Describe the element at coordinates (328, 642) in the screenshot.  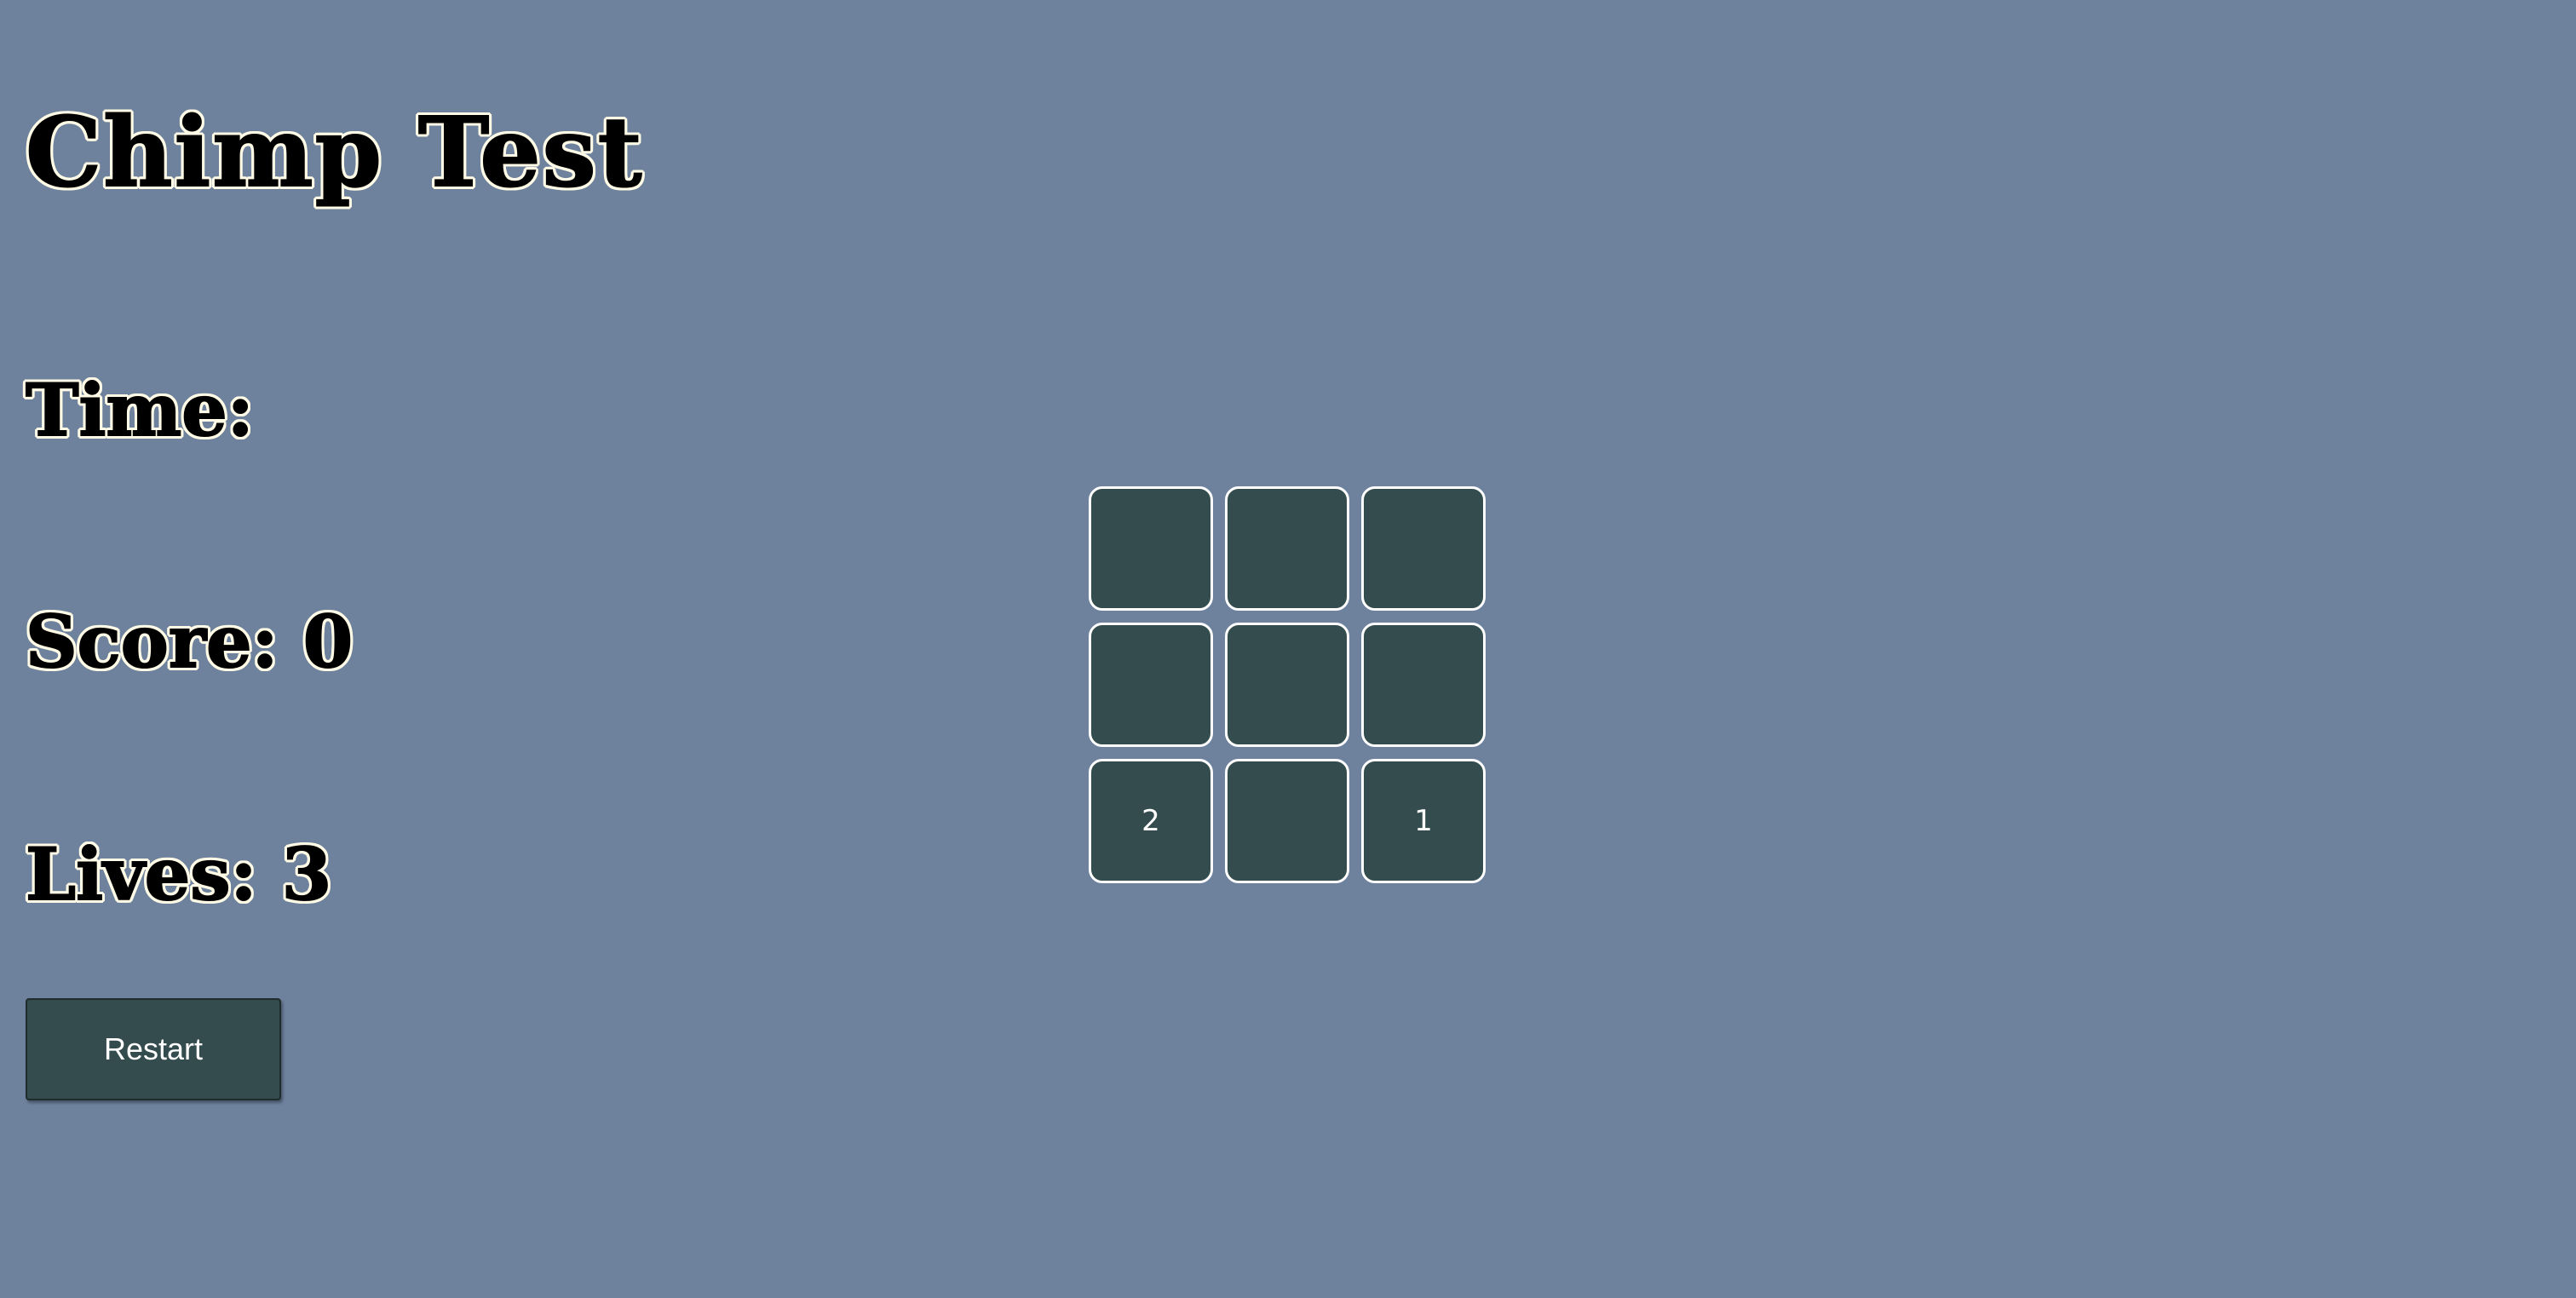
I see `score-value: 0` at that location.